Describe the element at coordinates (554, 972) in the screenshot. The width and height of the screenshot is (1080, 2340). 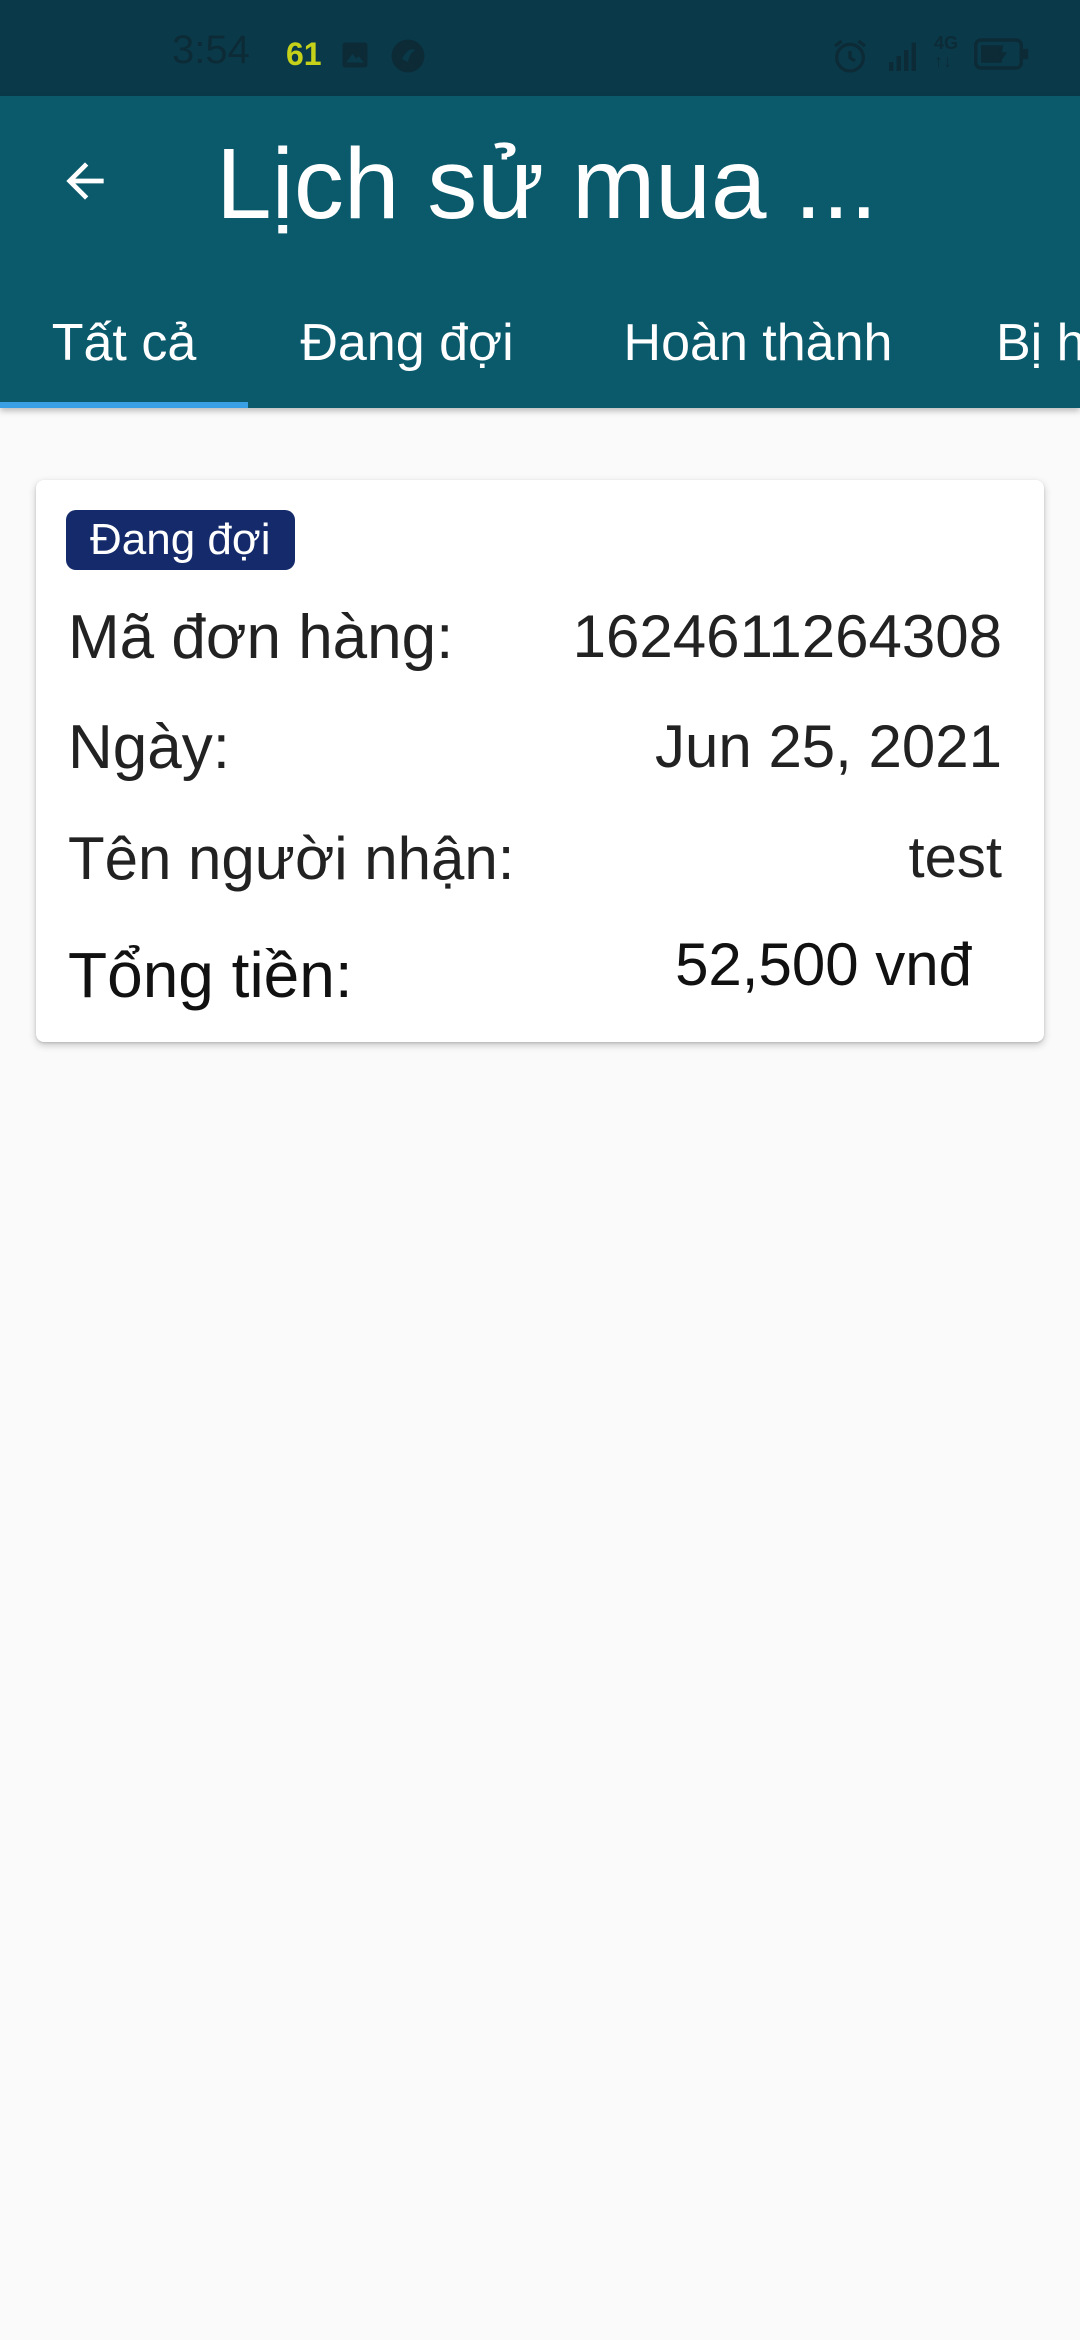
I see `total-row: Tổng tiền: 52,500 vnđ` at that location.